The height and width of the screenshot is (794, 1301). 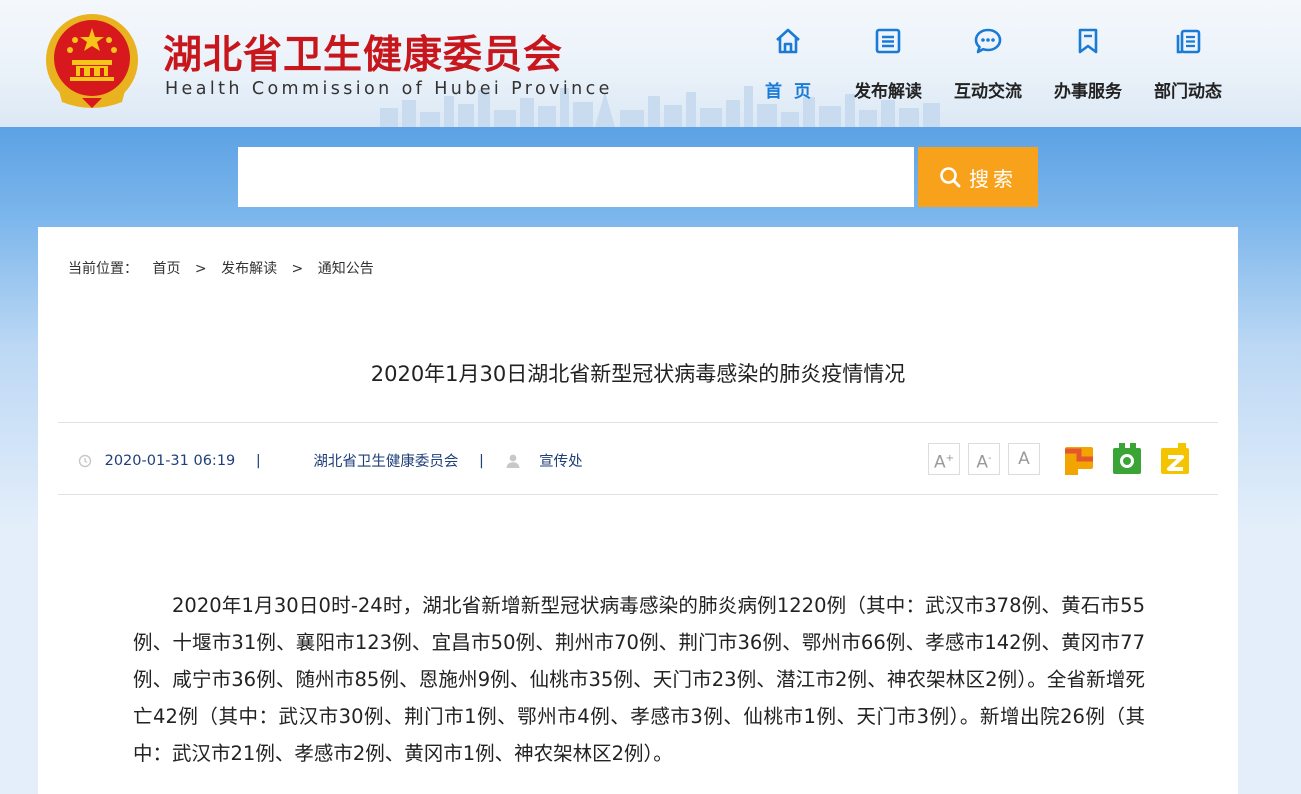 What do you see at coordinates (249, 268) in the screenshot?
I see `breadcrumb-item-publish: 发布解读` at bounding box center [249, 268].